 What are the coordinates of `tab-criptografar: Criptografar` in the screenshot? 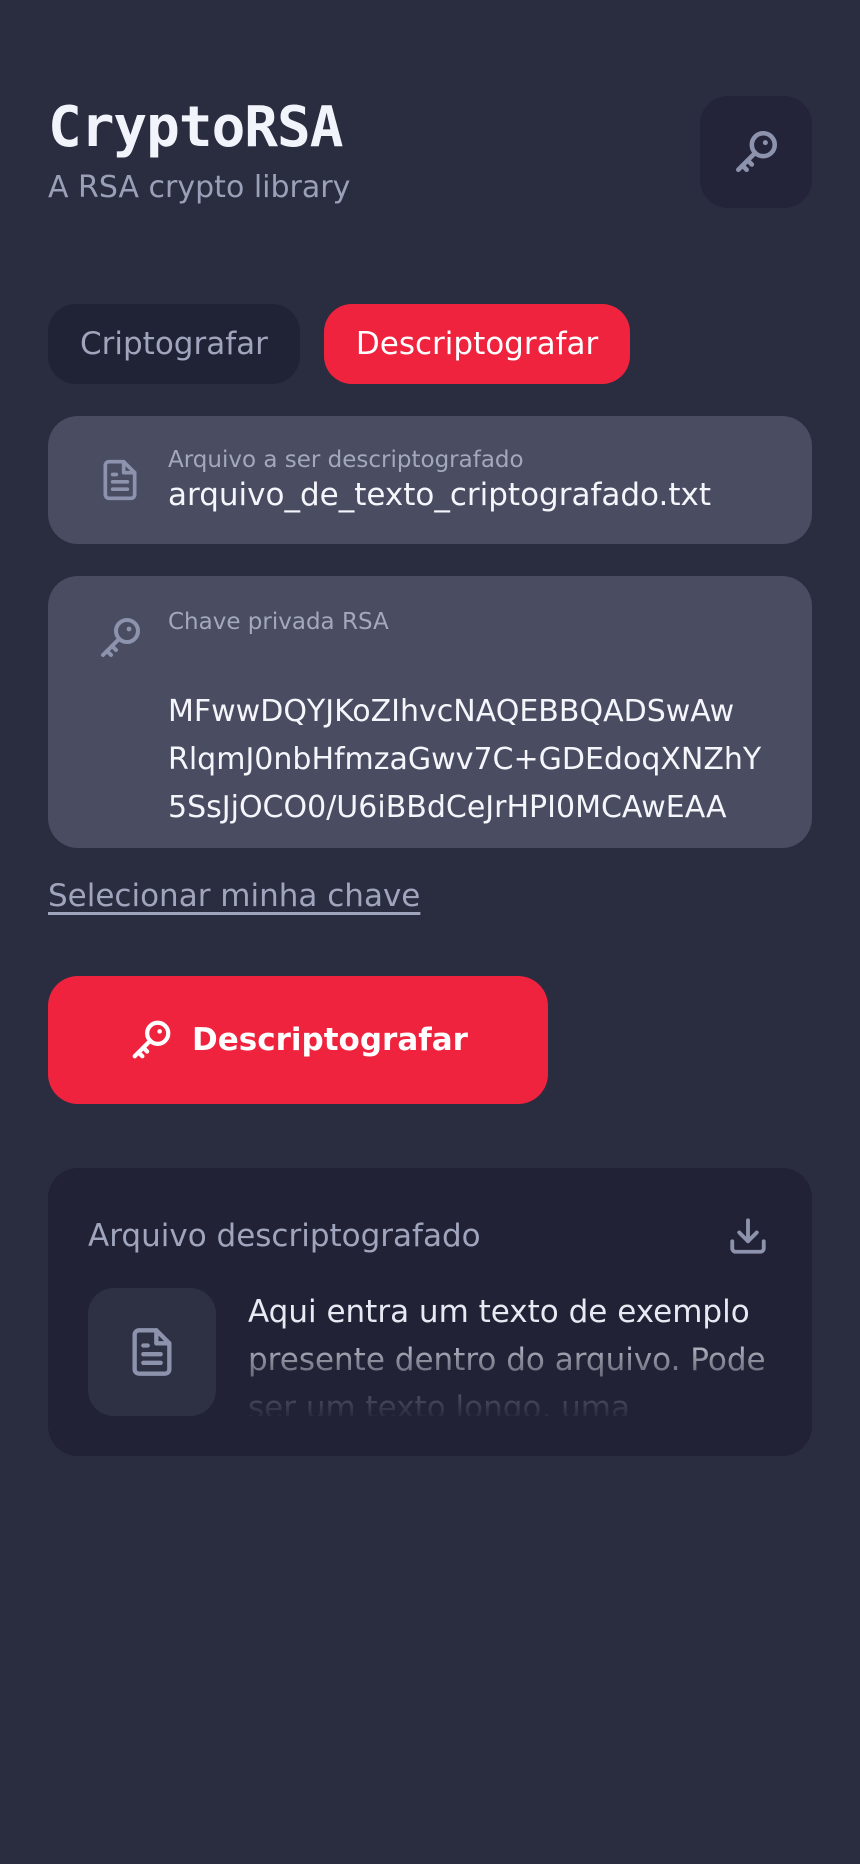 It's located at (174, 344).